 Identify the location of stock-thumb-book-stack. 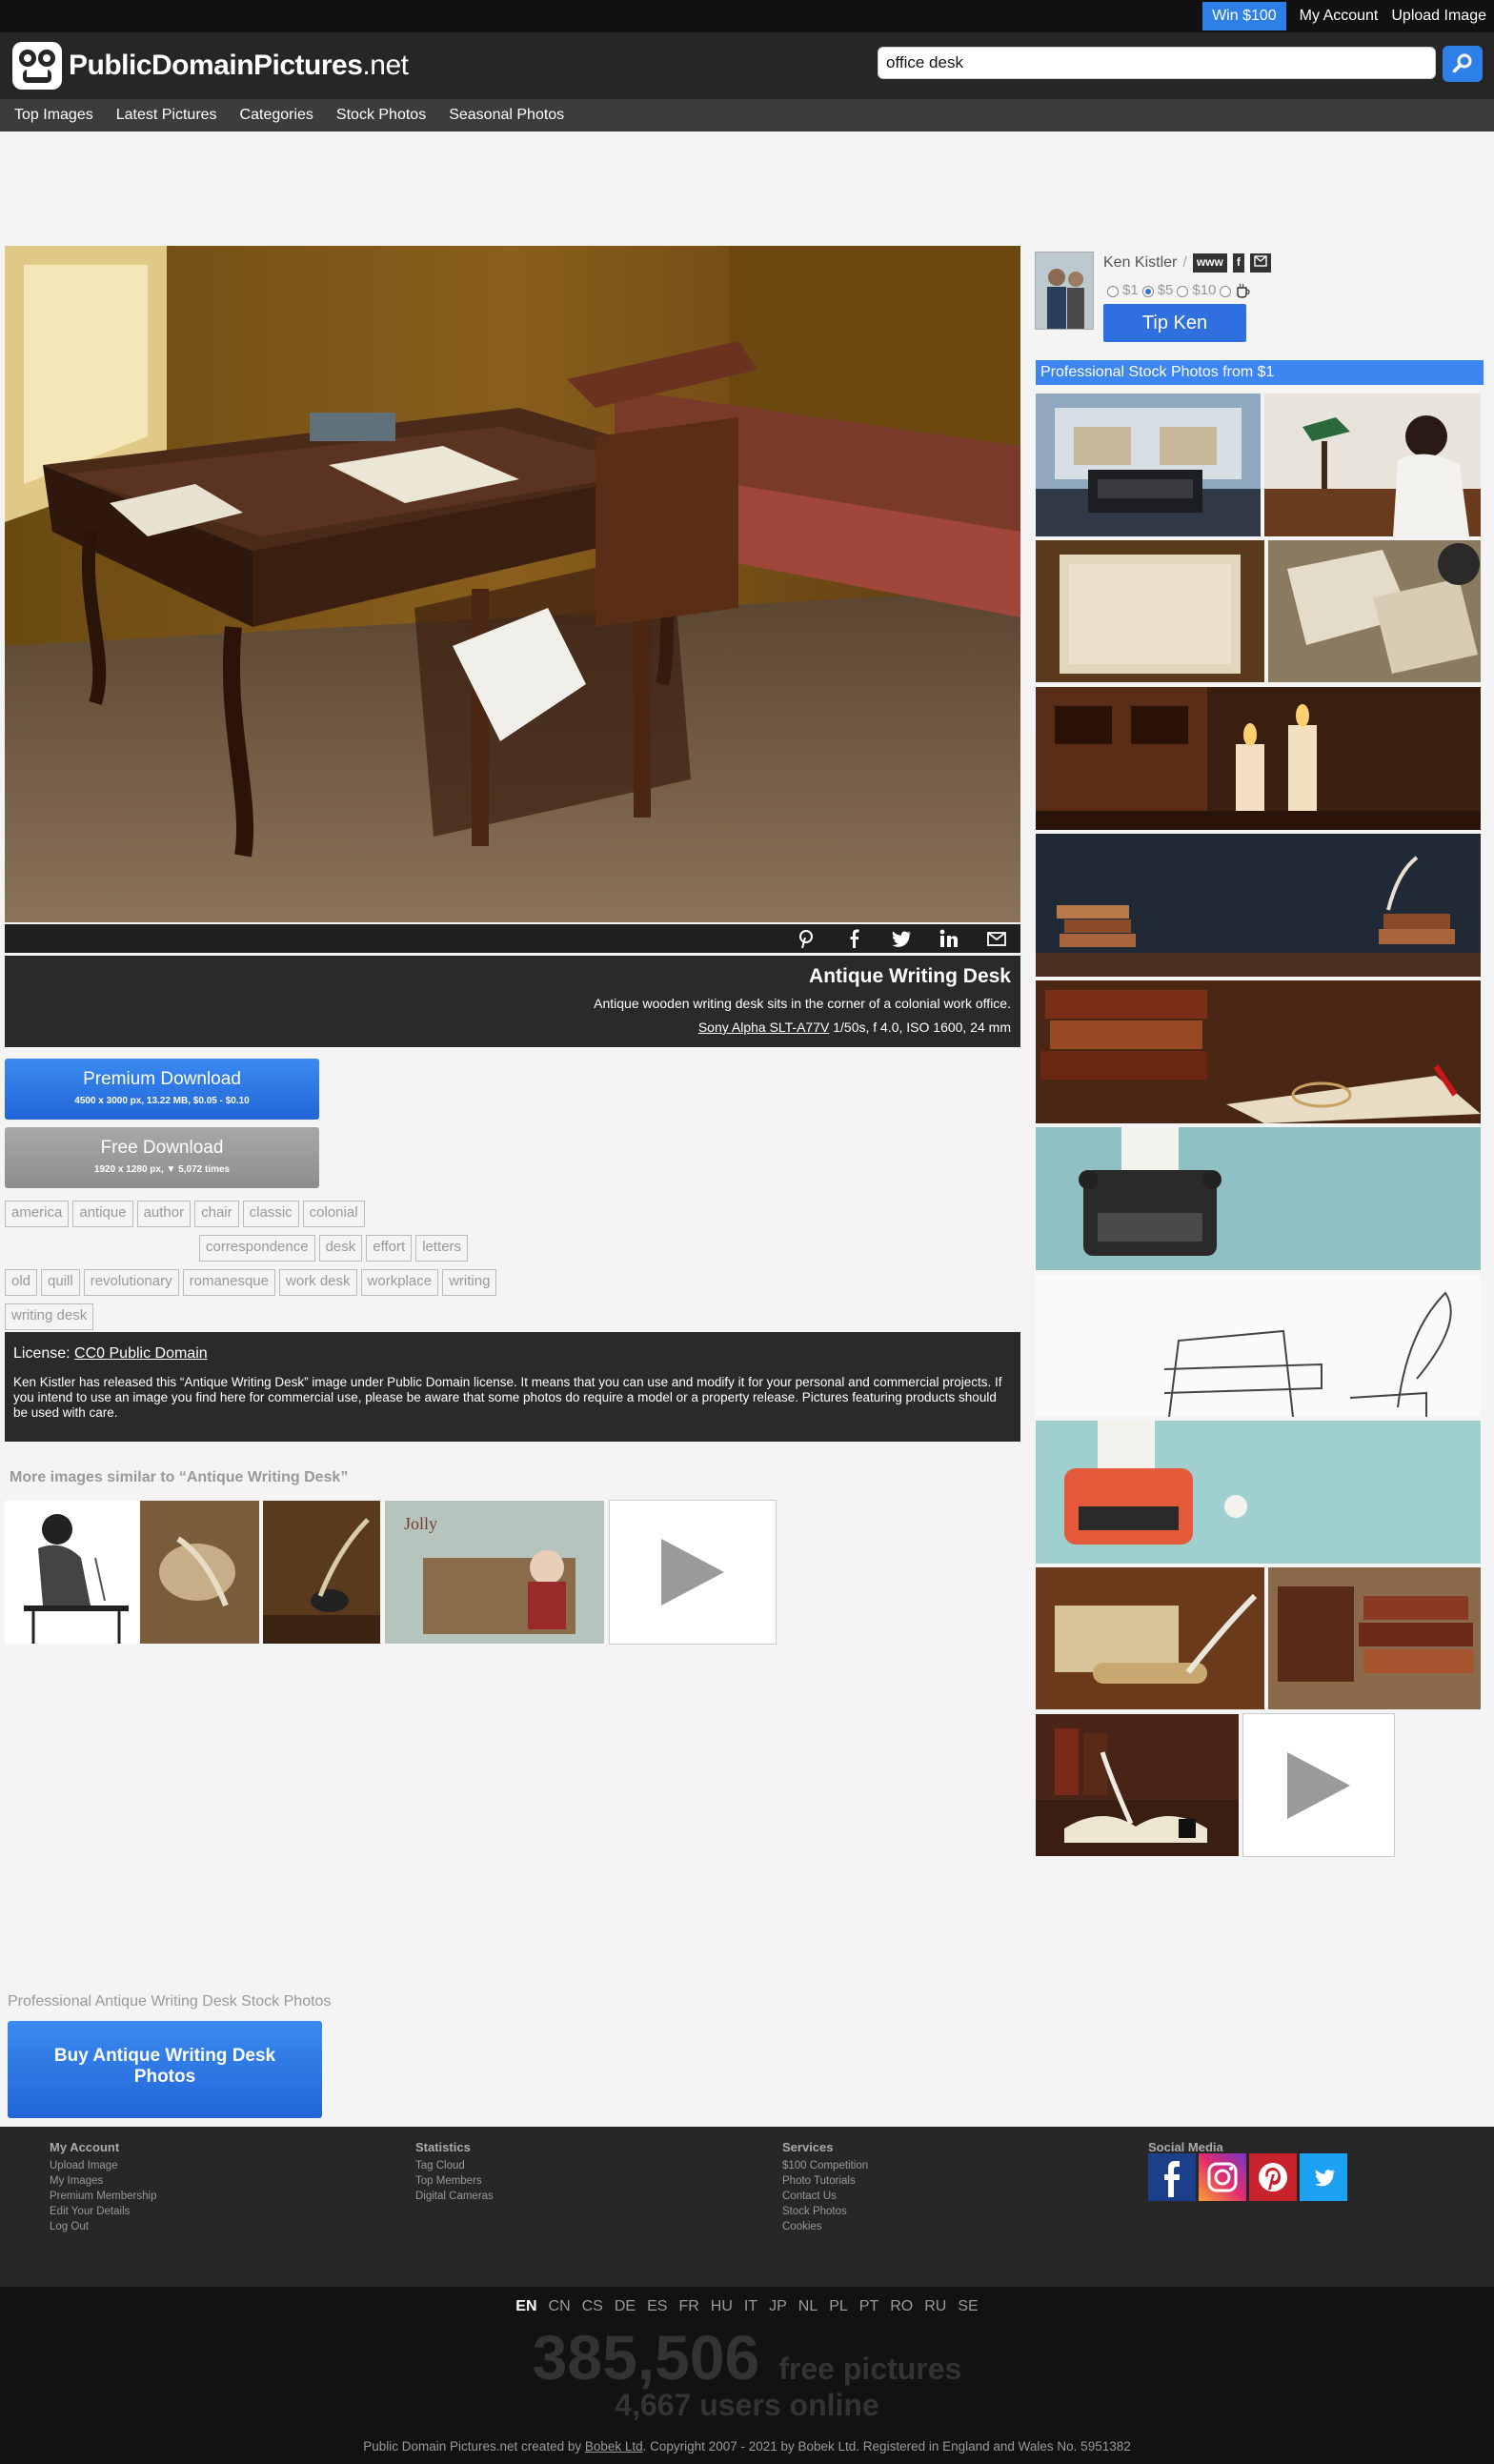
(1374, 1638).